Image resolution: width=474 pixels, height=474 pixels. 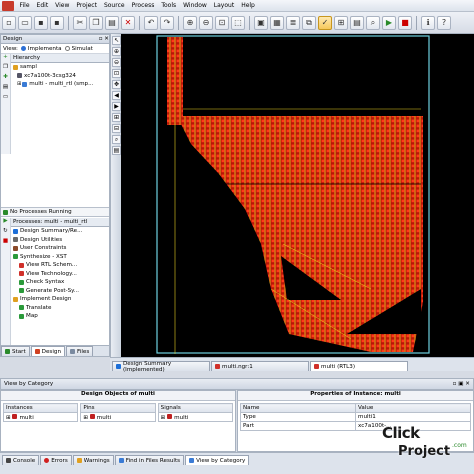 What do you see at coordinates (61, 316) in the screenshot?
I see `process-map: Map` at bounding box center [61, 316].